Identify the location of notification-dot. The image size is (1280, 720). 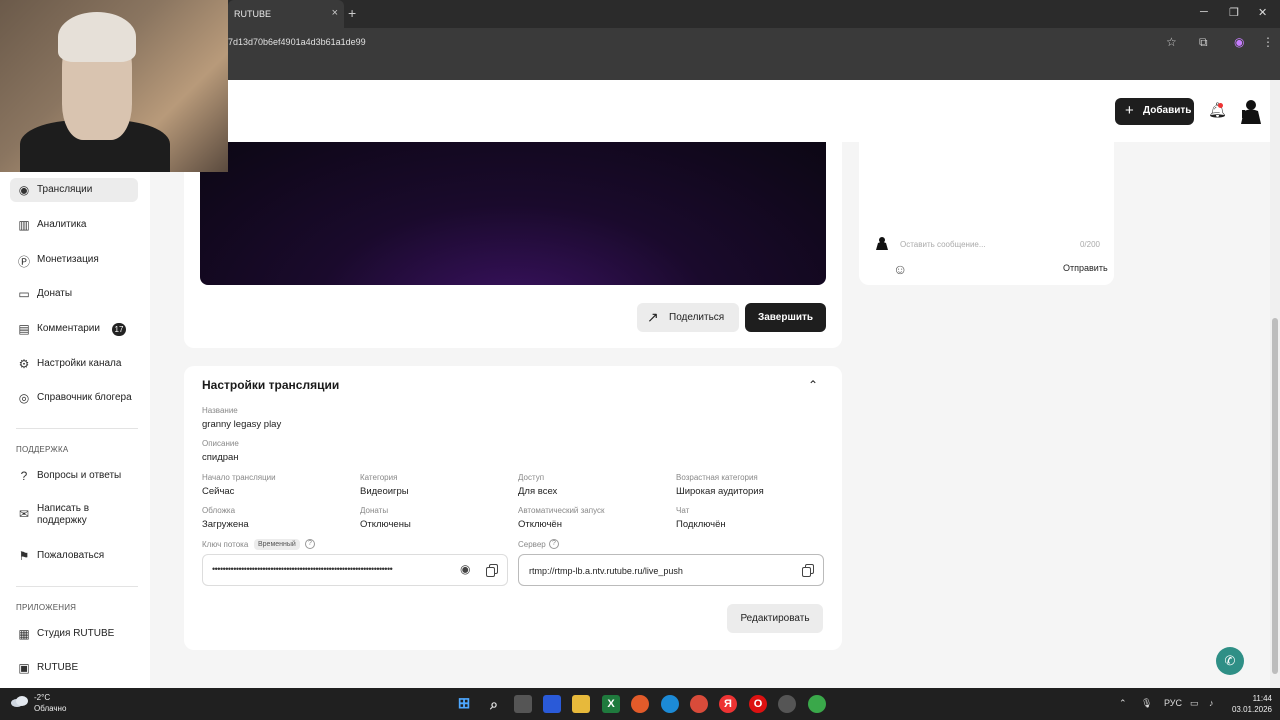
(1220, 105).